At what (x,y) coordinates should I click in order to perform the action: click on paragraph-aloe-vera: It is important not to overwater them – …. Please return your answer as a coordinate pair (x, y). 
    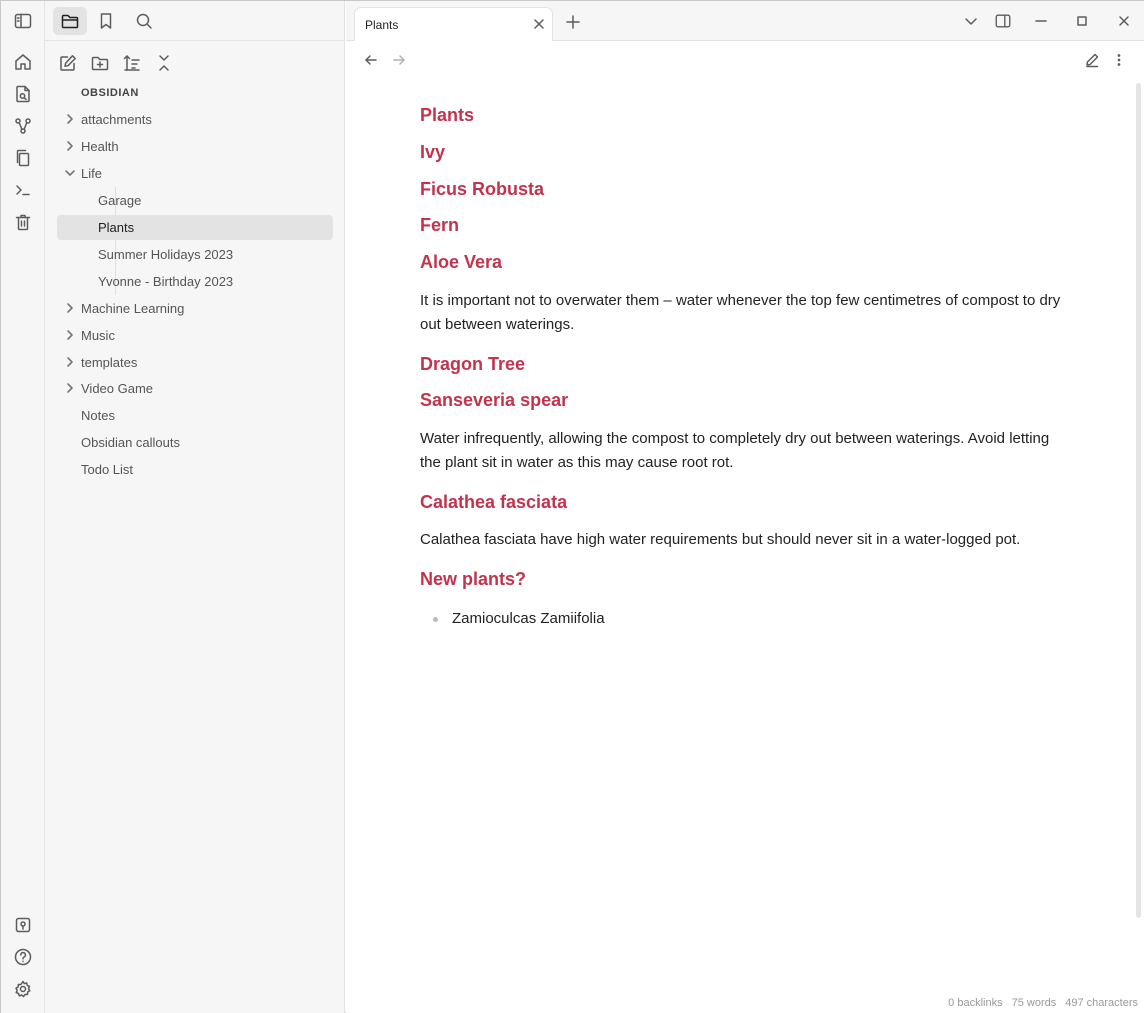
    Looking at the image, I should click on (740, 312).